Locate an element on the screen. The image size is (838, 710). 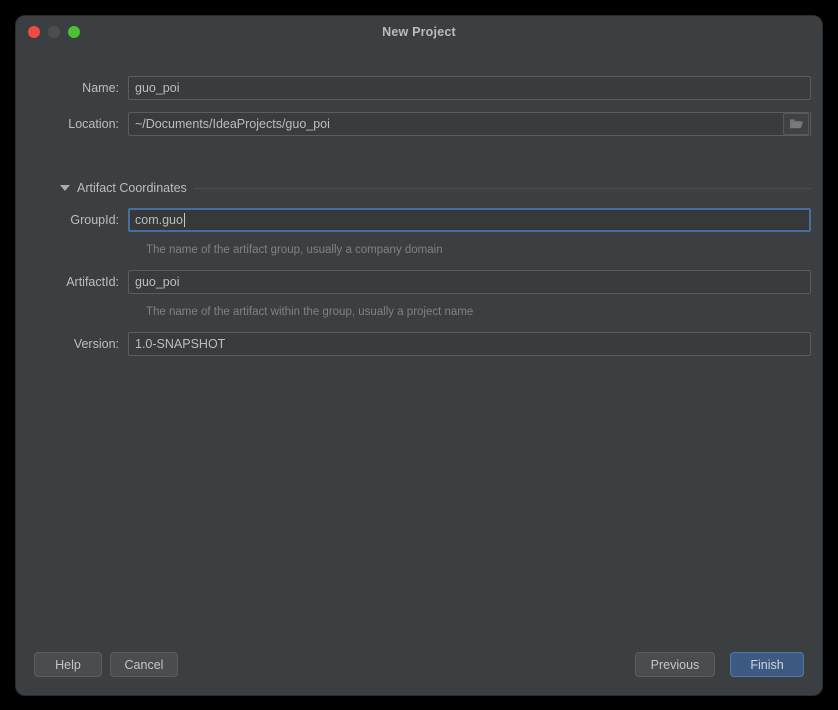
artifact-coordinates-section-toggle: Artifact Coordinates is located at coordinates (435, 188).